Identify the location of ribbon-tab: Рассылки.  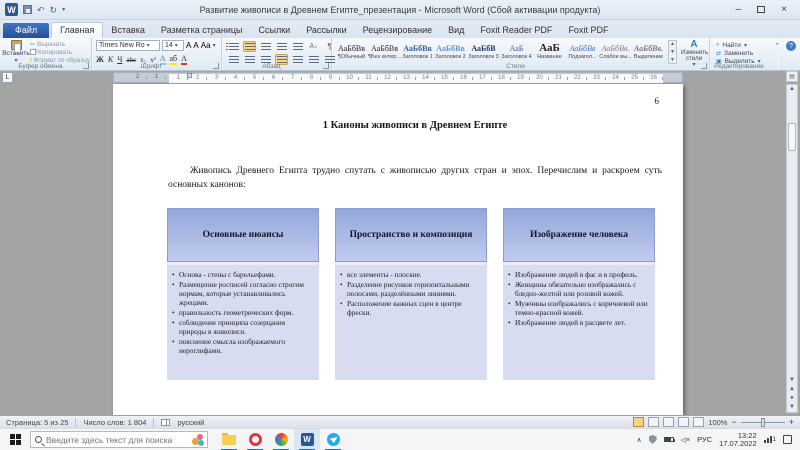
(326, 30).